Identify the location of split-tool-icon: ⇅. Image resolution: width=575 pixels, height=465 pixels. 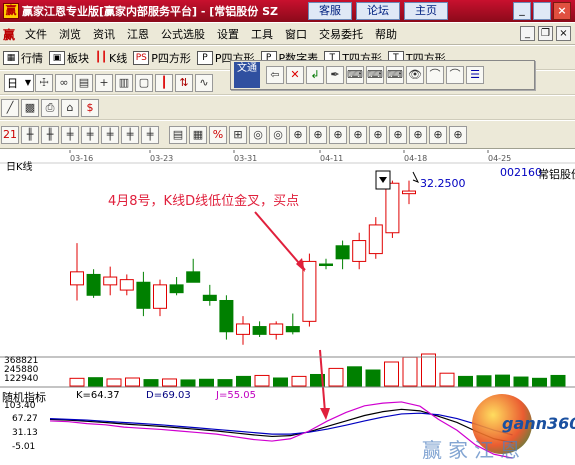
(184, 82).